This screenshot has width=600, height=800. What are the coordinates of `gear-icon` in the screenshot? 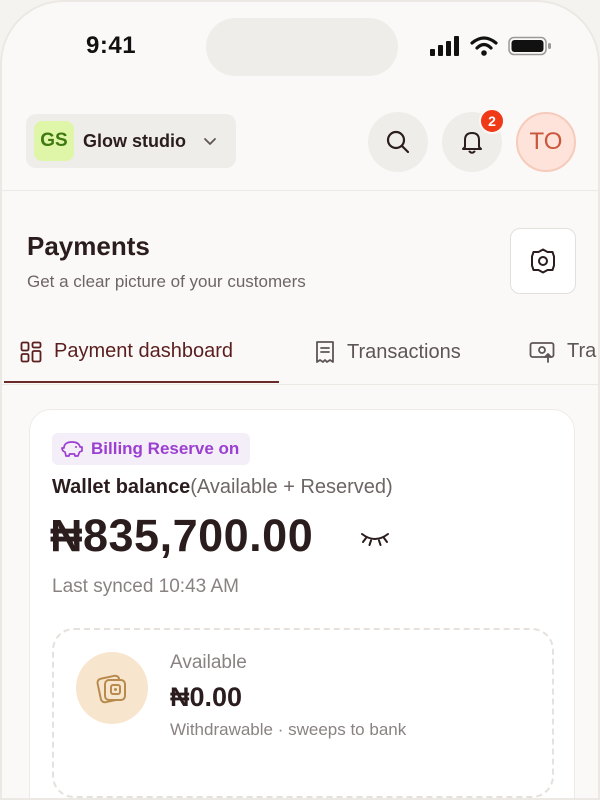 It's located at (543, 261).